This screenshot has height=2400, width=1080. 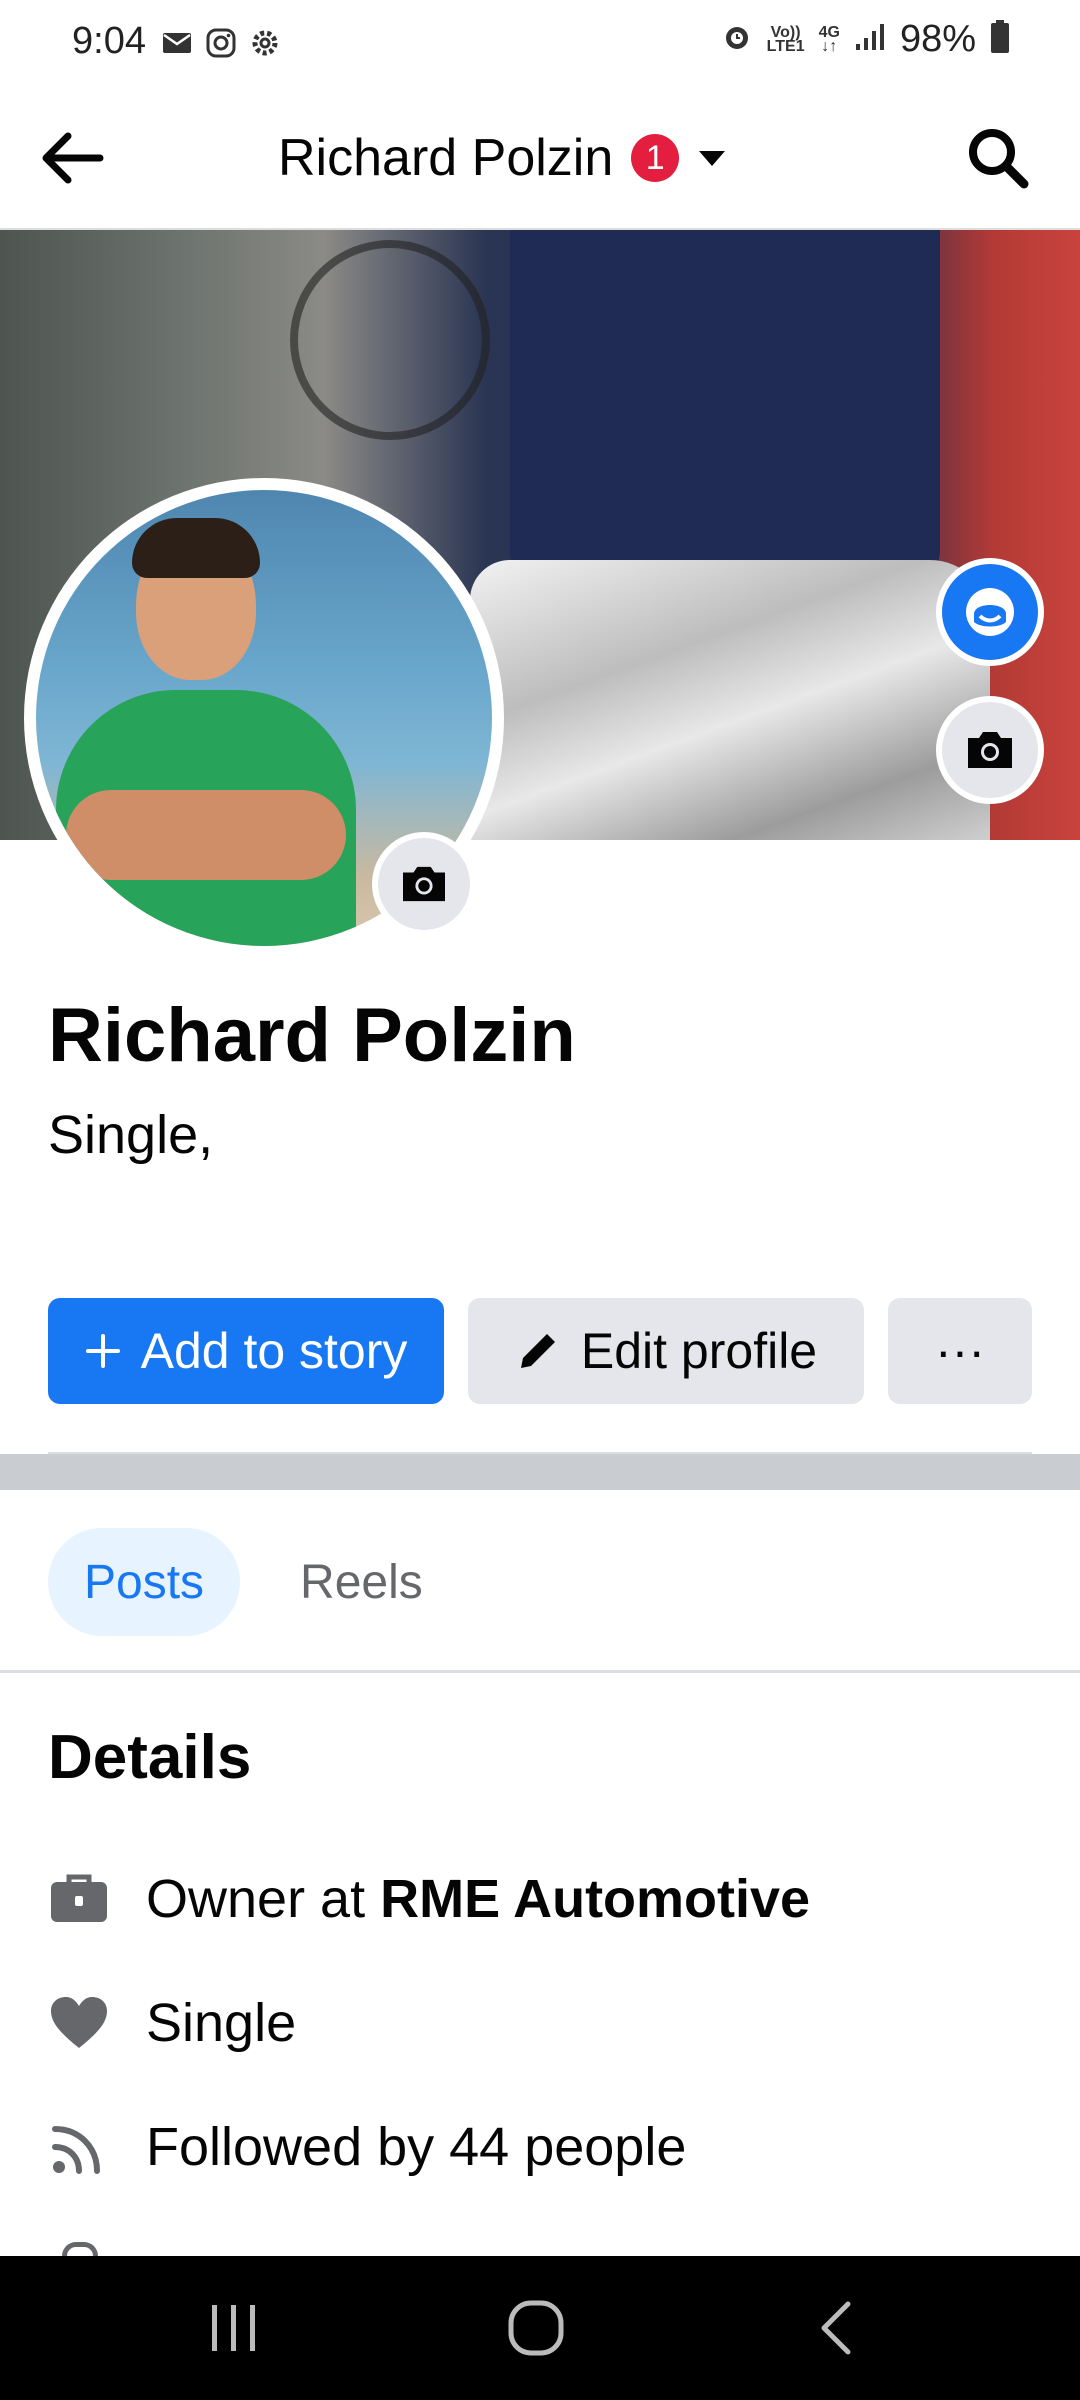 I want to click on back-button, so click(x=72, y=158).